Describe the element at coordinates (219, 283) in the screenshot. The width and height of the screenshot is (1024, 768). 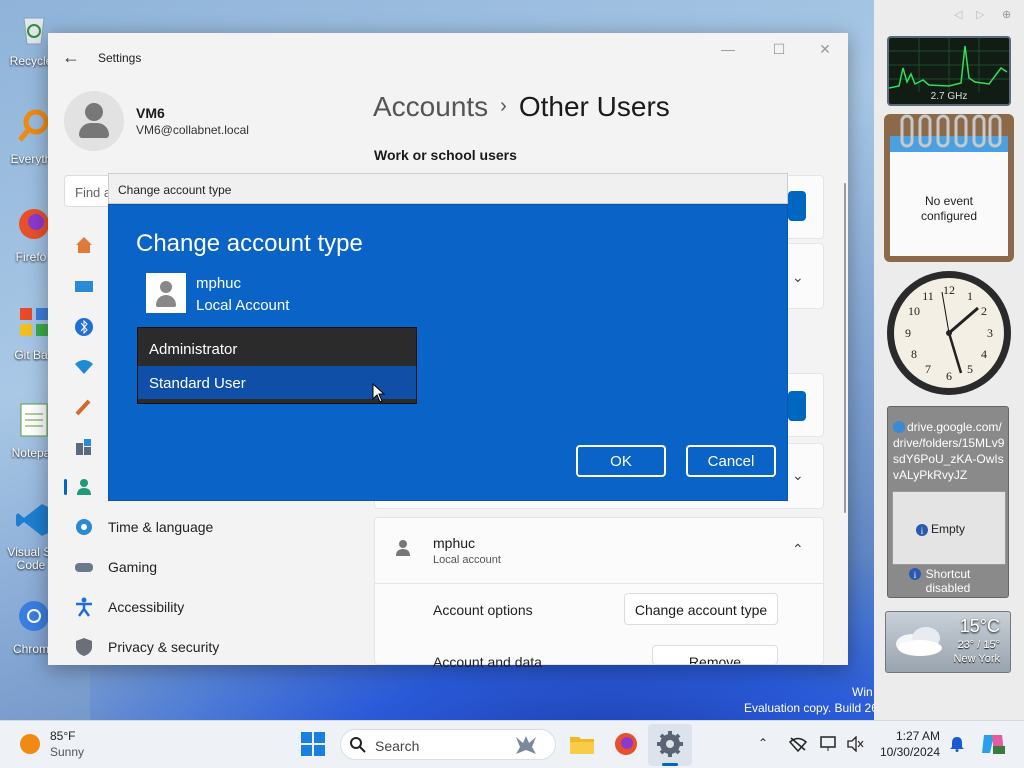
I see `dialog-user-name: mphuc` at that location.